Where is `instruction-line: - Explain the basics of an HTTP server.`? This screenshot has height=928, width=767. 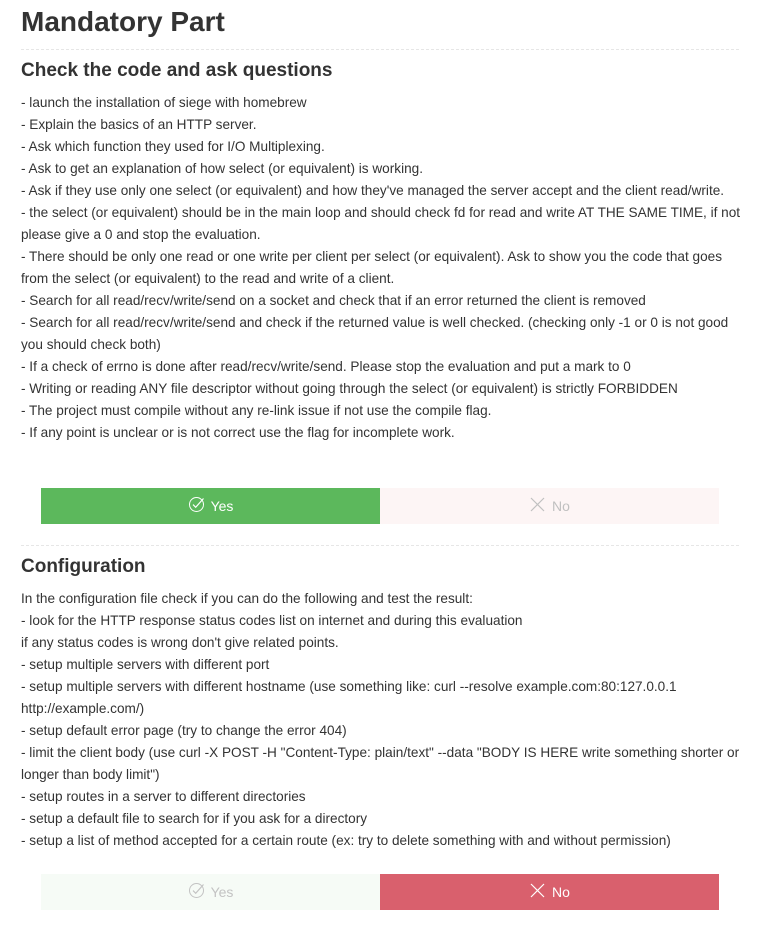
instruction-line: - Explain the basics of an HTTP server. is located at coordinates (139, 124).